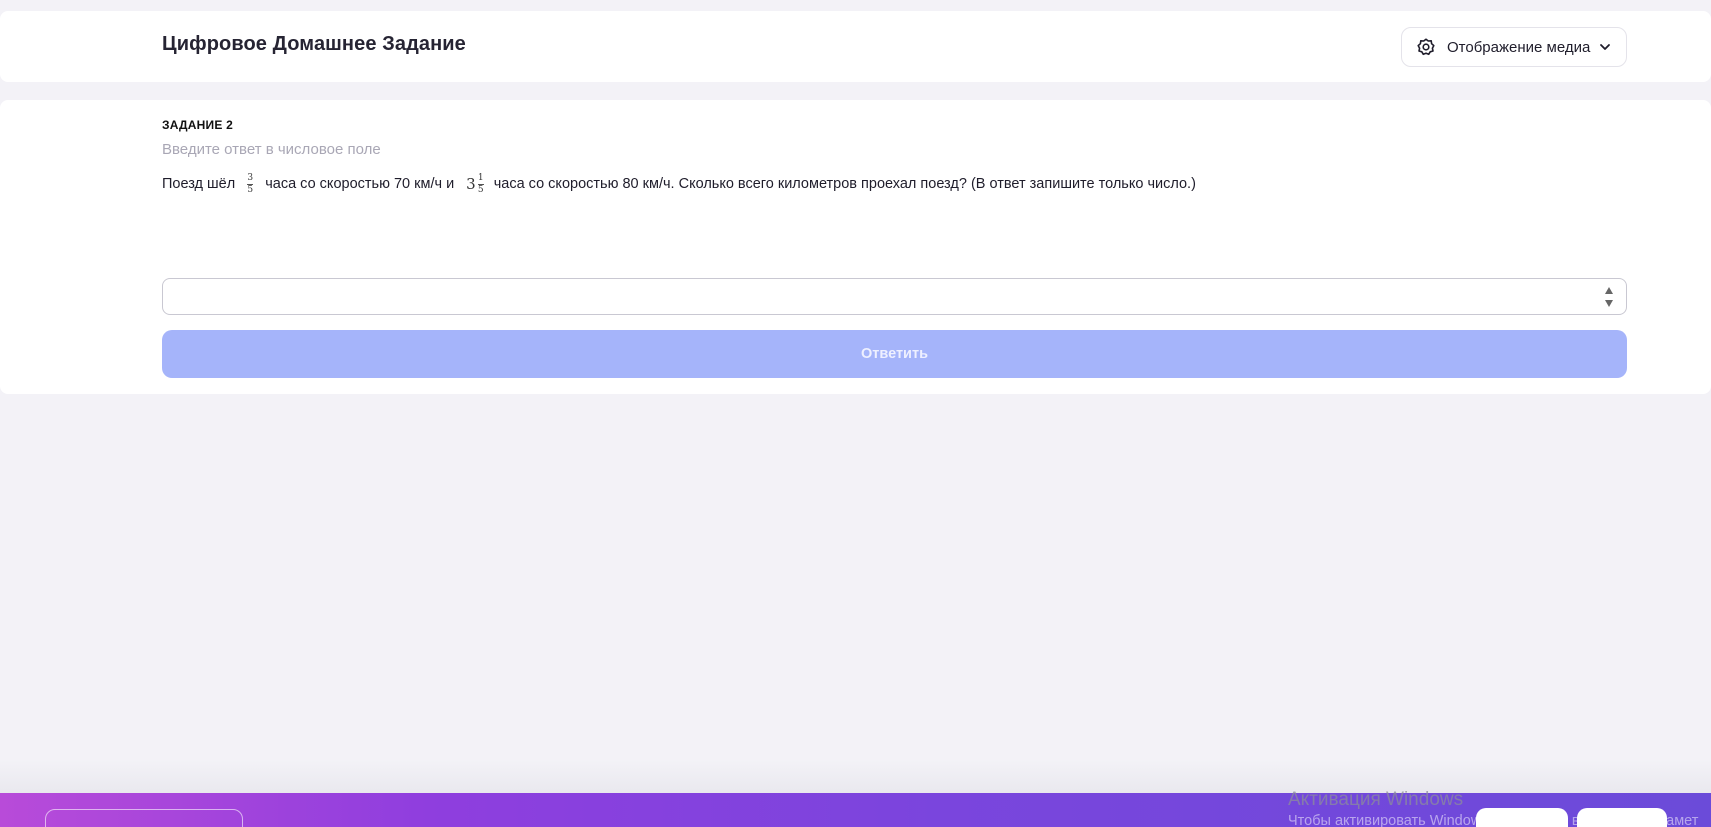 Image resolution: width=1711 pixels, height=827 pixels. I want to click on stepper-down-icon, so click(1609, 303).